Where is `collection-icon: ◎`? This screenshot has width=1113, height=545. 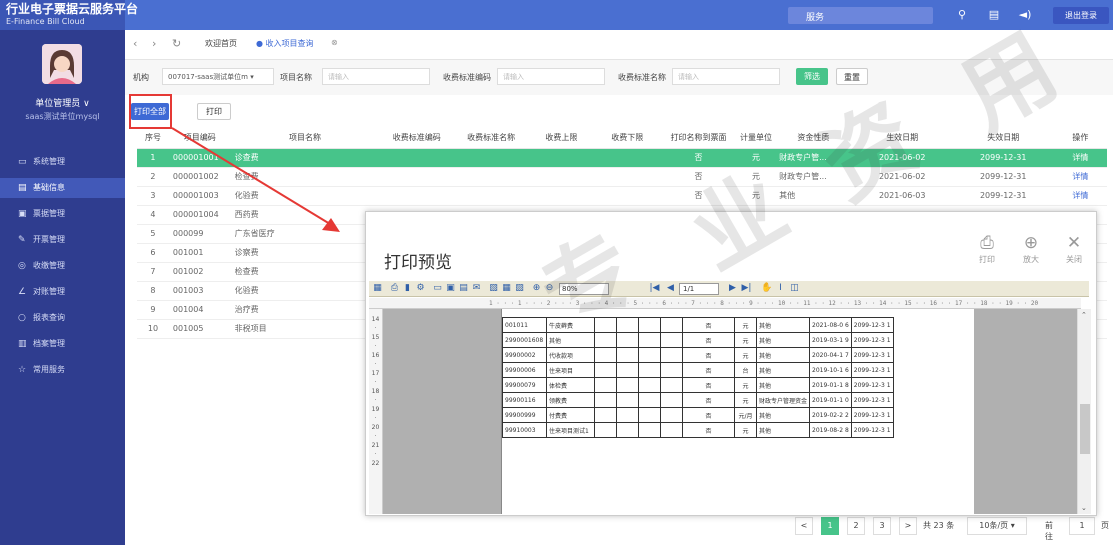
collection-icon: ◎ is located at coordinates (22, 266).